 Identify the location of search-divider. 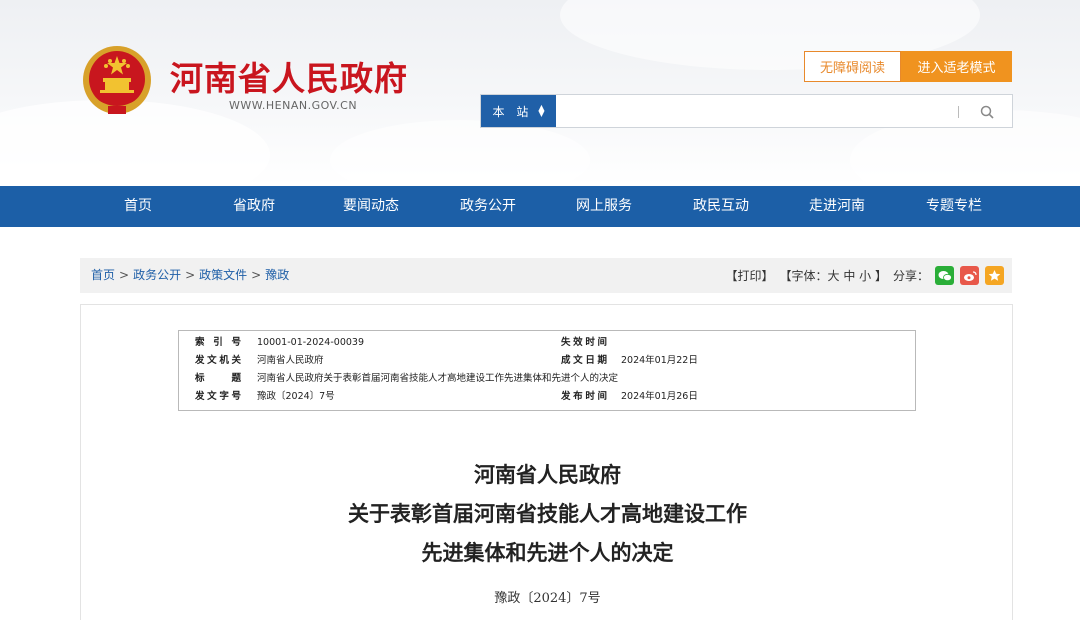
(958, 112).